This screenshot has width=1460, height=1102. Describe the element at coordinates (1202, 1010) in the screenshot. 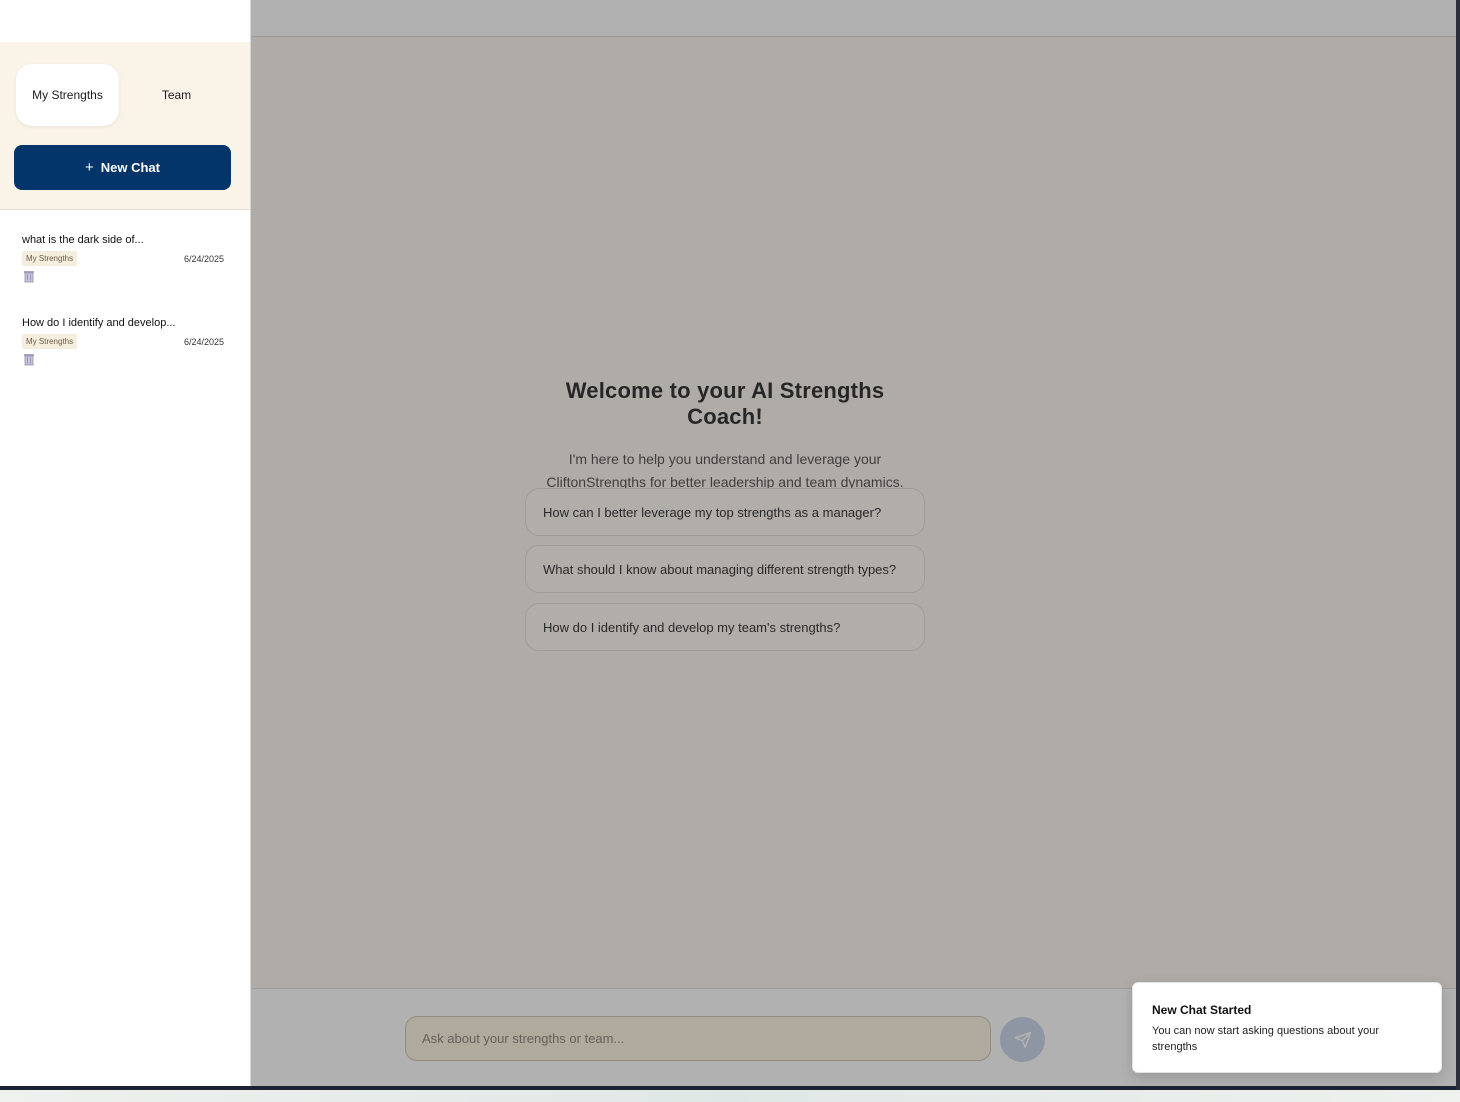

I see `toast-title: New Chat Started` at that location.